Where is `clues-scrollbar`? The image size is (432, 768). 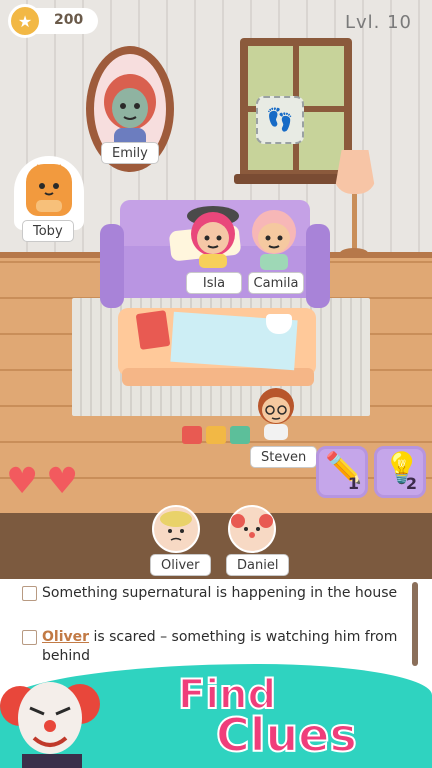 clues-scrollbar is located at coordinates (415, 624).